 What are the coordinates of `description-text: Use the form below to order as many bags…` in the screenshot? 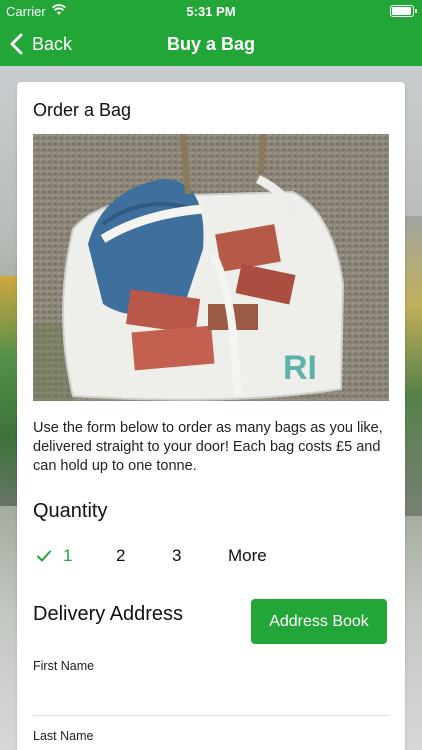 It's located at (208, 447).